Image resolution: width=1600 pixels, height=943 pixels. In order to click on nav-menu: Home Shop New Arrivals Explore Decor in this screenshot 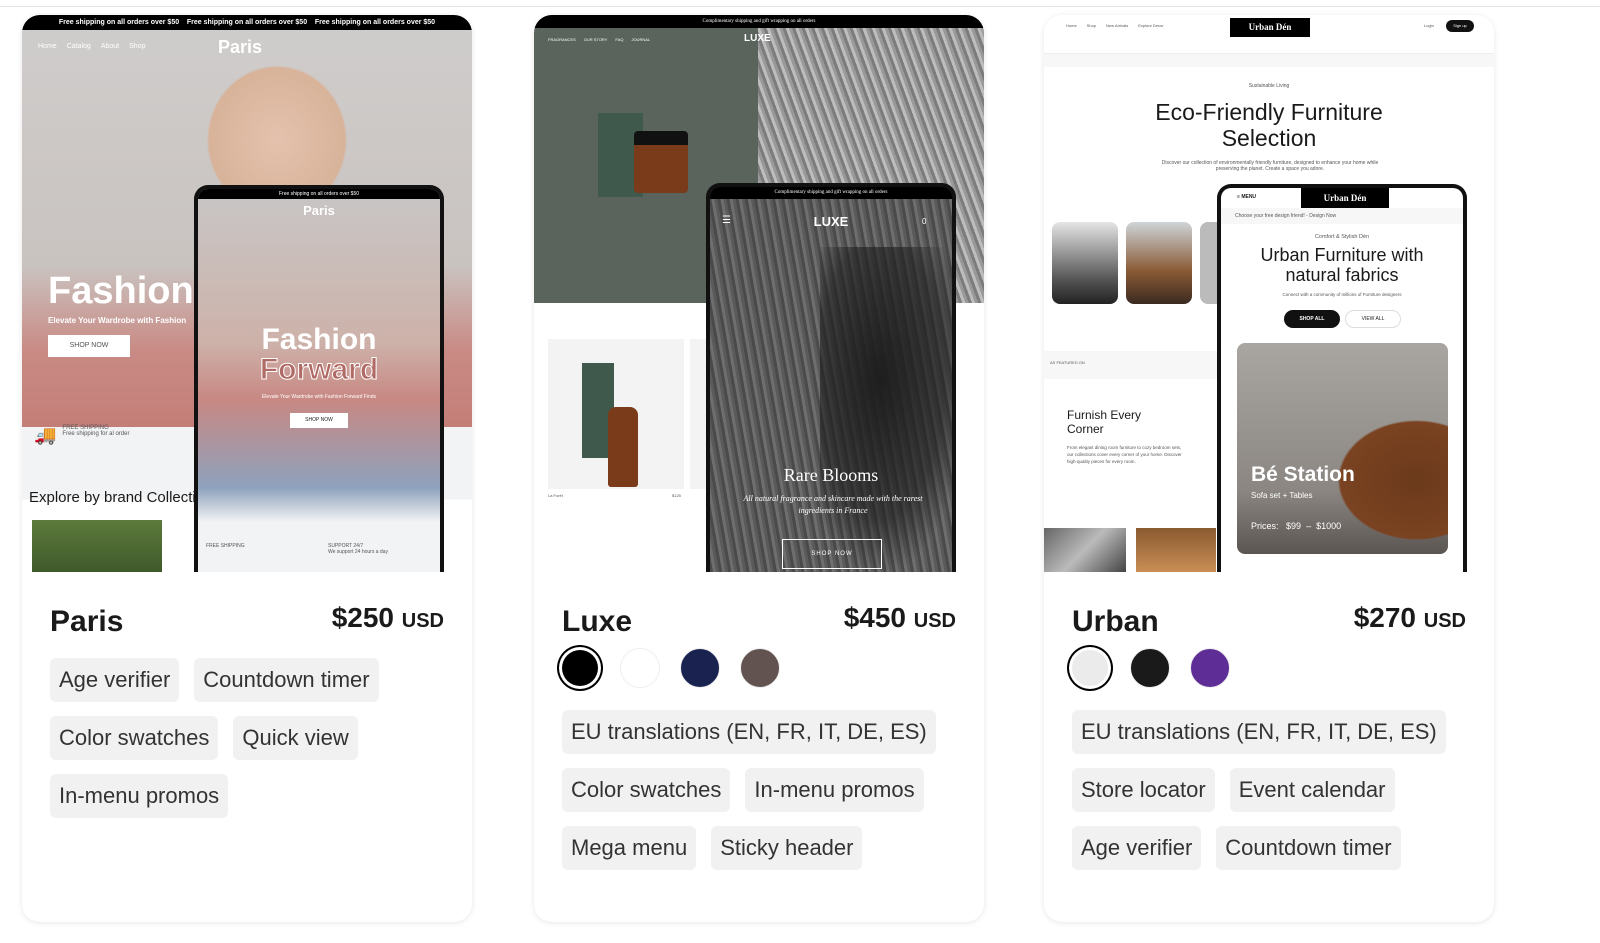, I will do `click(1115, 25)`.